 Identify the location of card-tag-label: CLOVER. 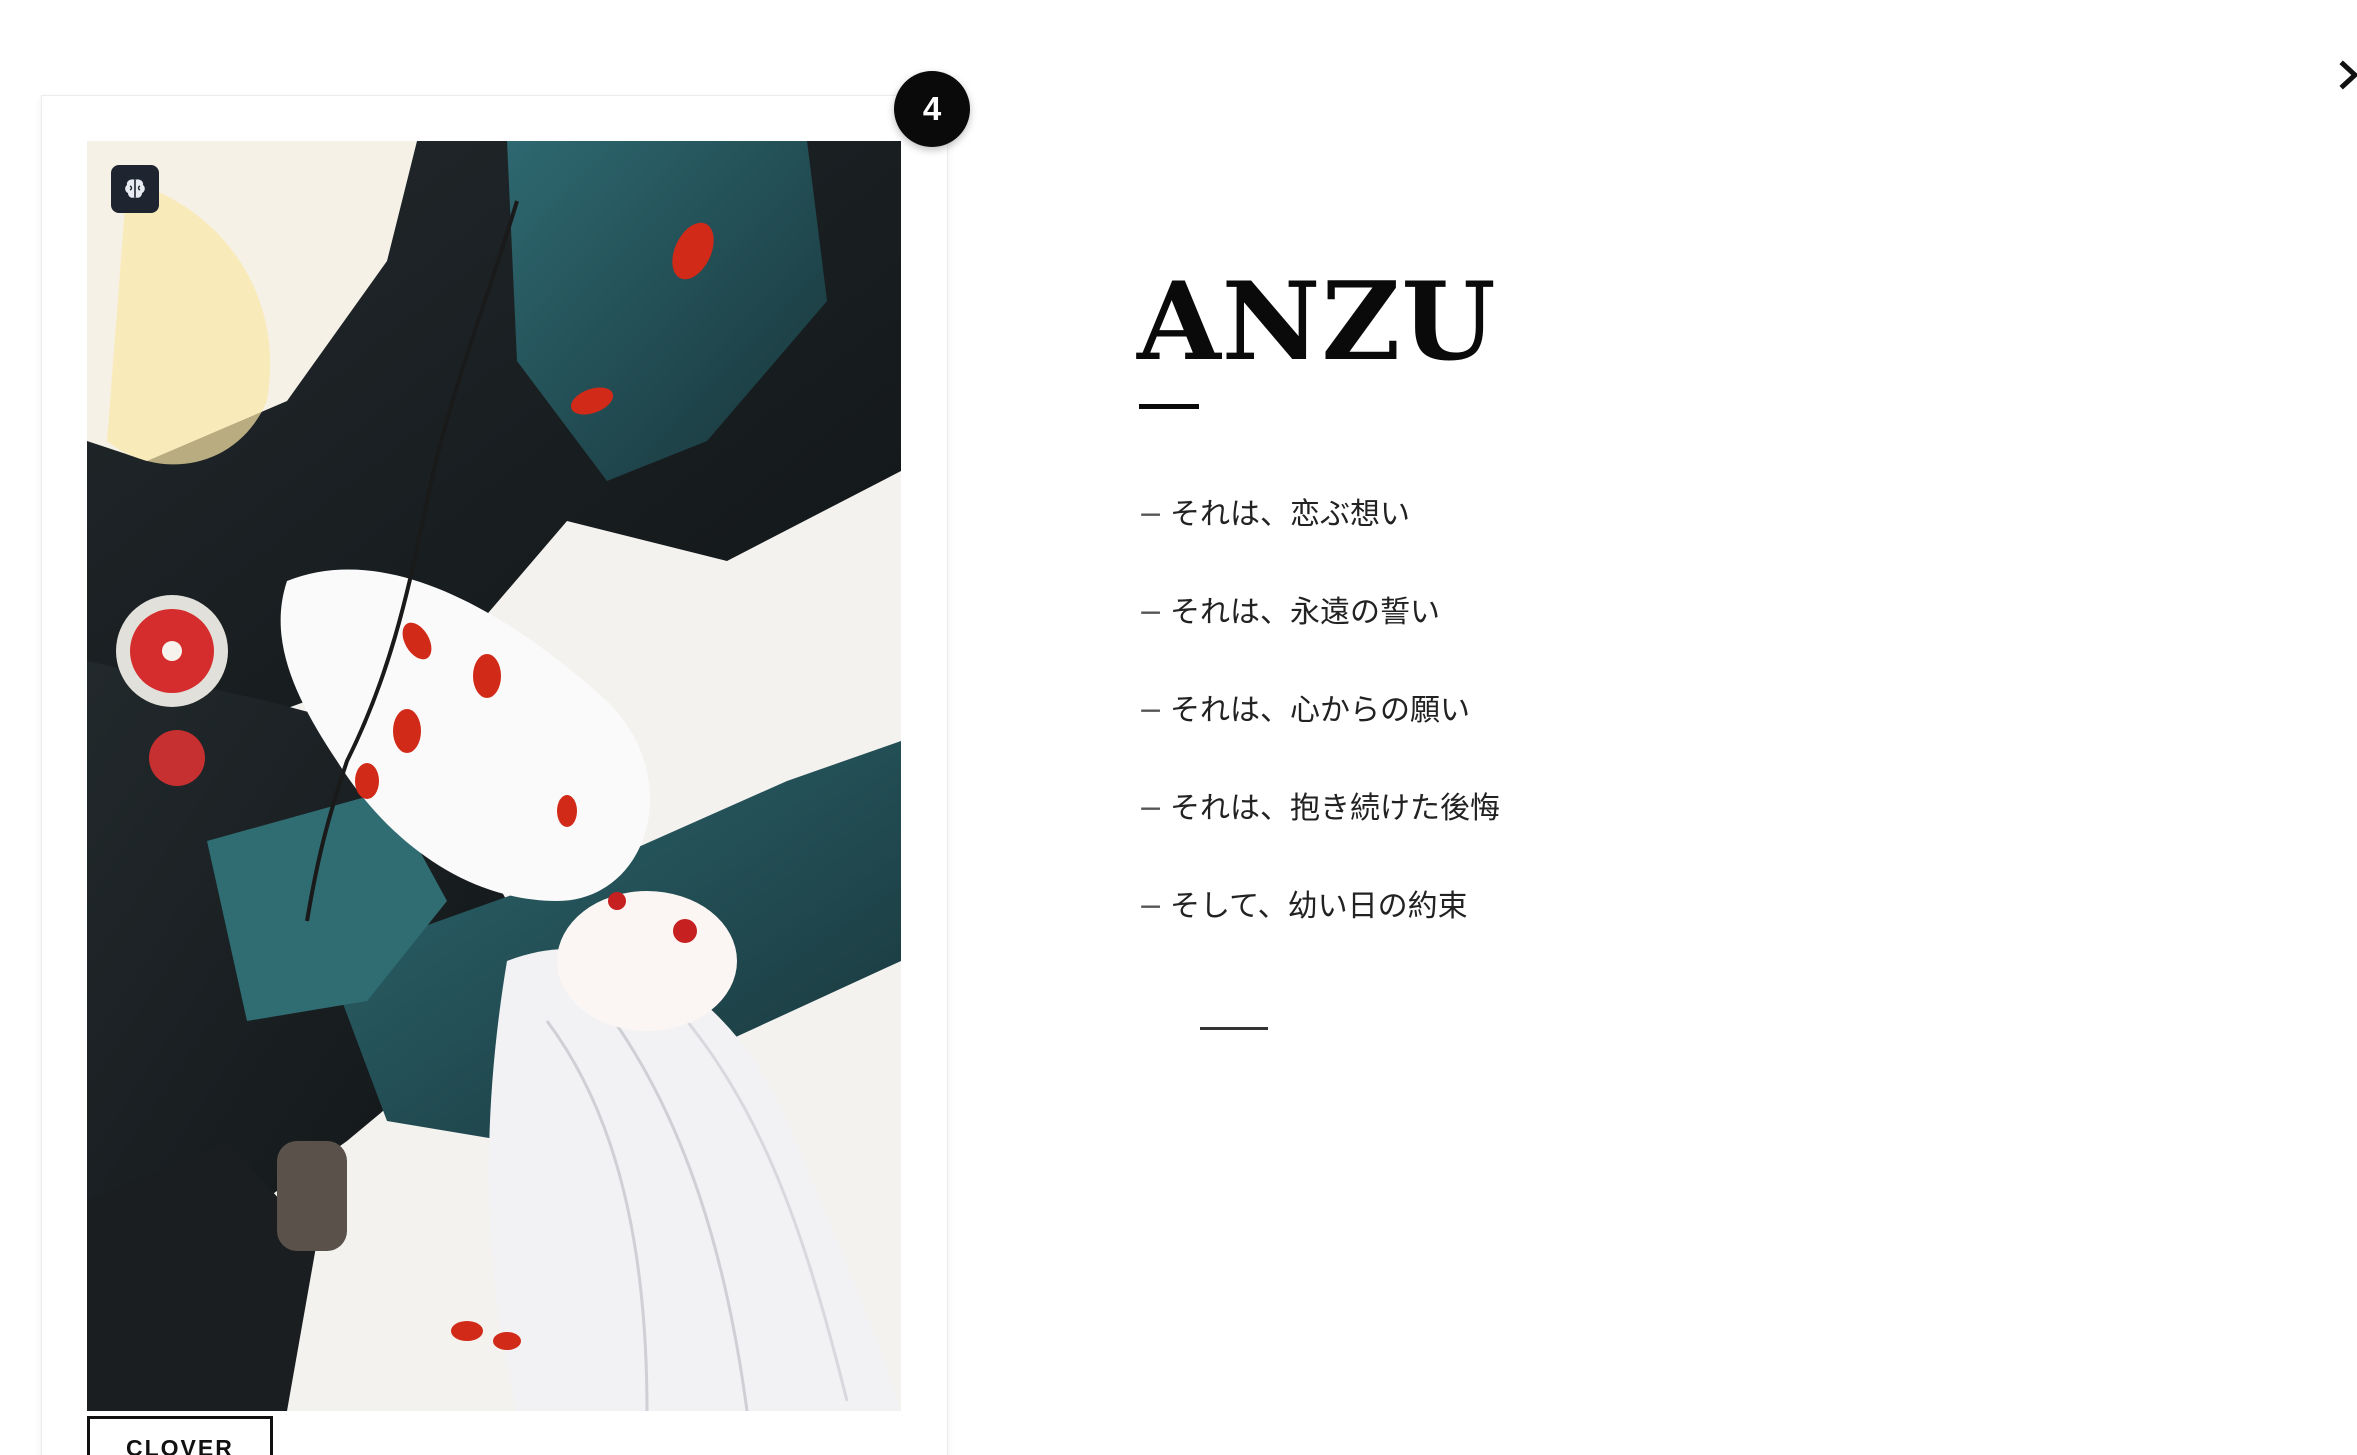
(180, 1435).